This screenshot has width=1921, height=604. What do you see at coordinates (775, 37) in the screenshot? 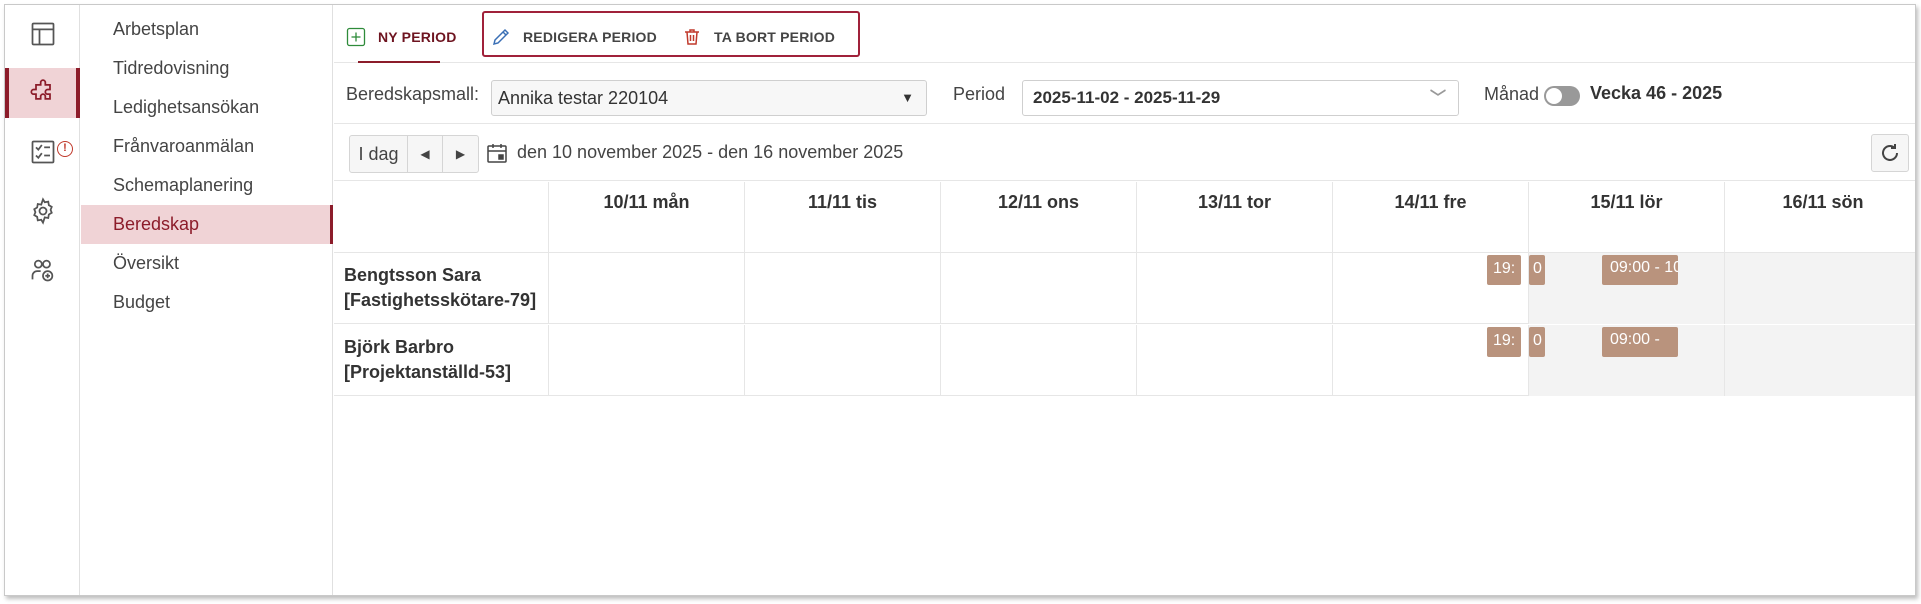
I see `delete-period-label: TA BORT PERIOD` at bounding box center [775, 37].